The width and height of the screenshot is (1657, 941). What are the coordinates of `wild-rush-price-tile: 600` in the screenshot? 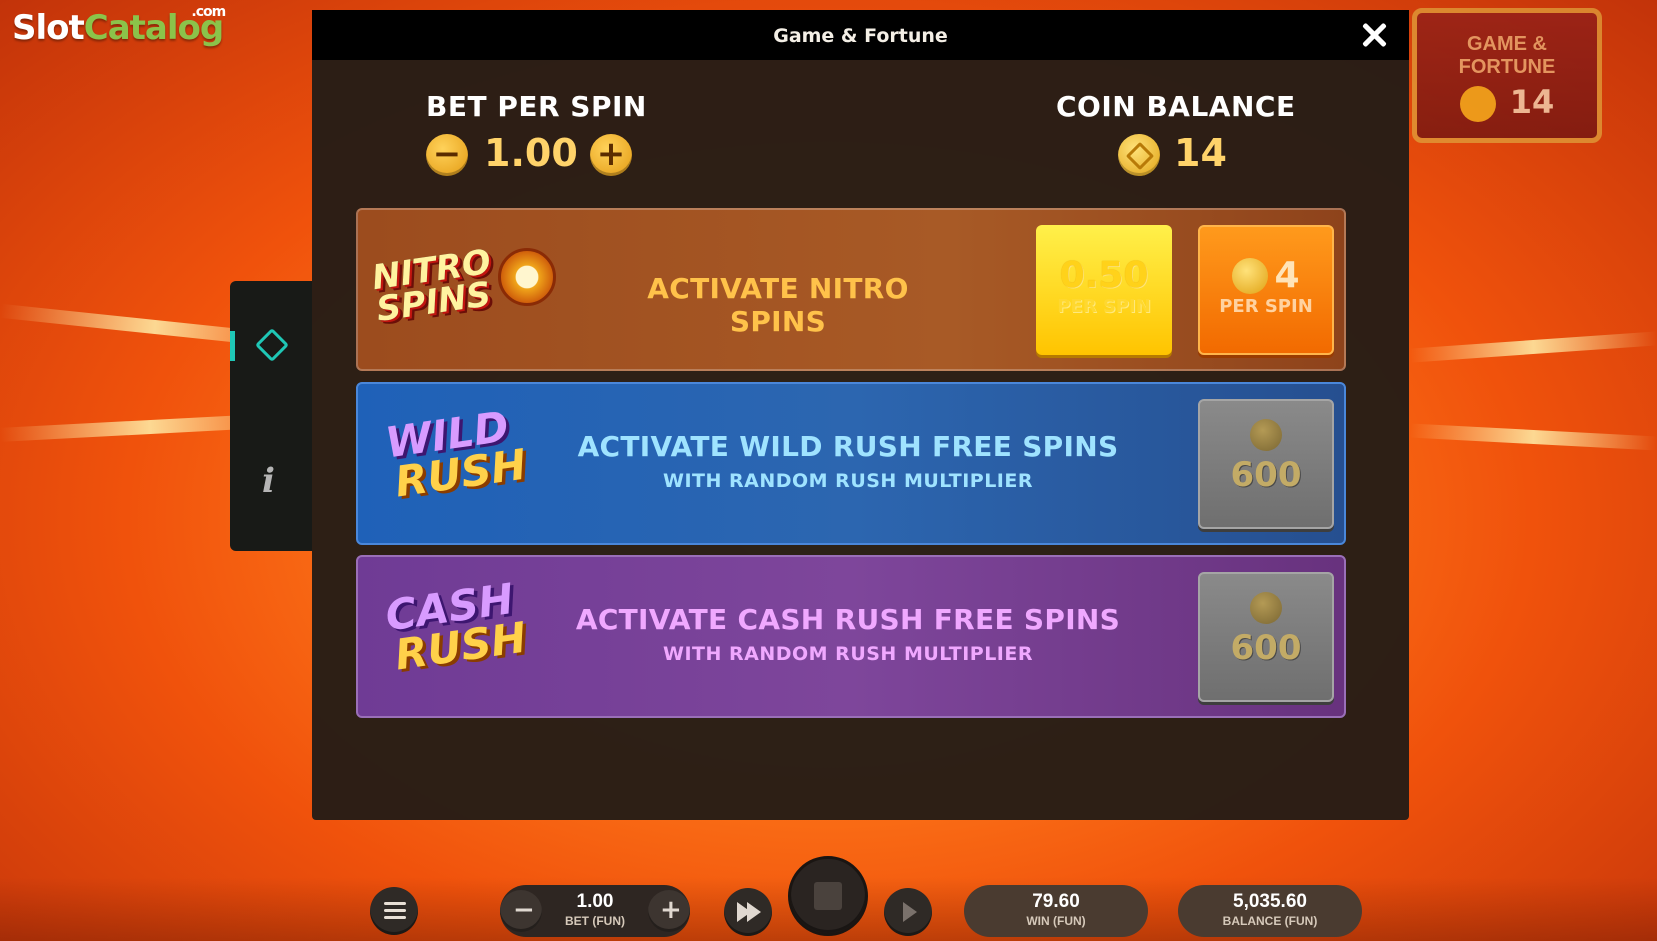 It's located at (1266, 464).